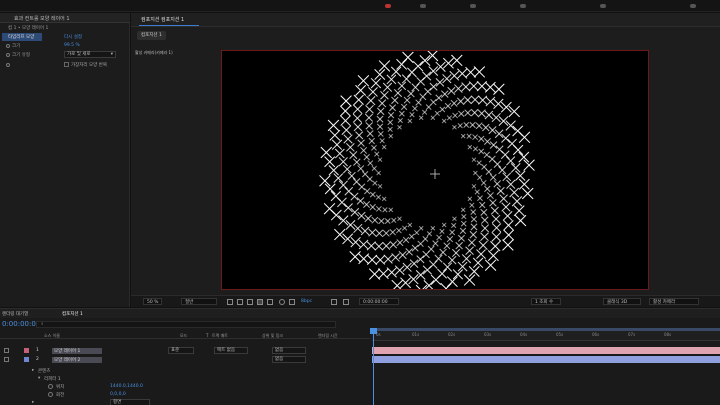  Describe the element at coordinates (220, 336) in the screenshot. I see `col-track-matte: 트랙 매트` at that location.